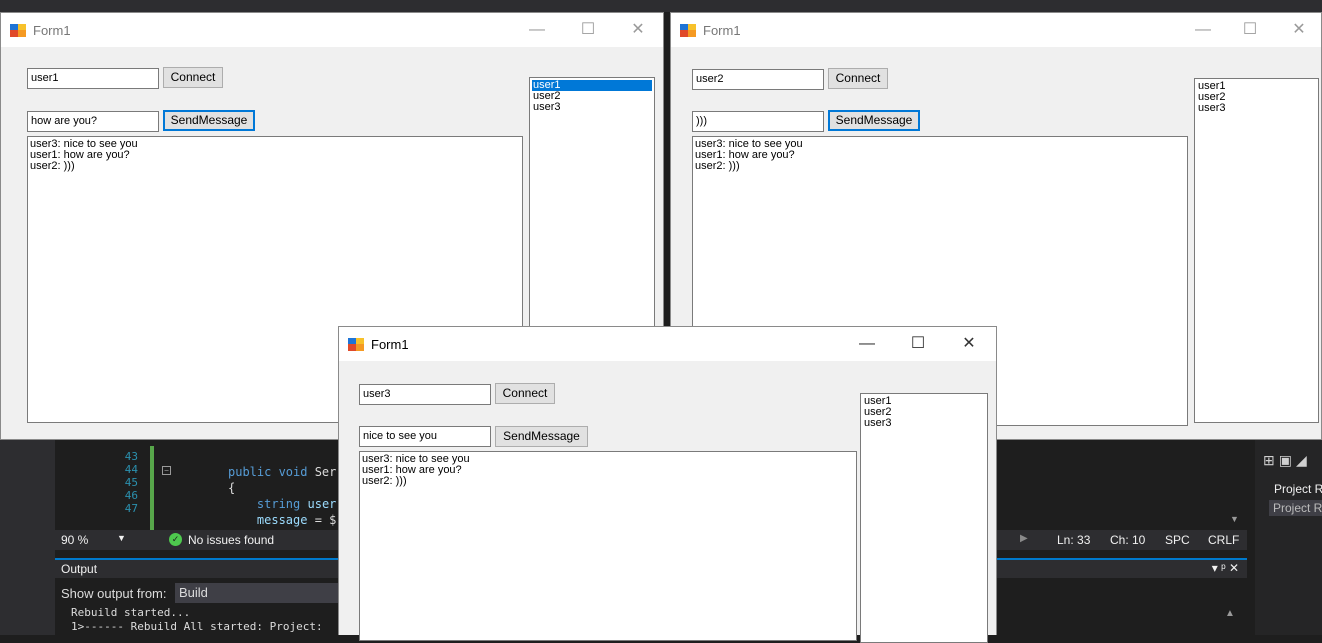 This screenshot has width=1322, height=643. What do you see at coordinates (1128, 540) in the screenshot?
I see `char-indicator: Ch: 10` at bounding box center [1128, 540].